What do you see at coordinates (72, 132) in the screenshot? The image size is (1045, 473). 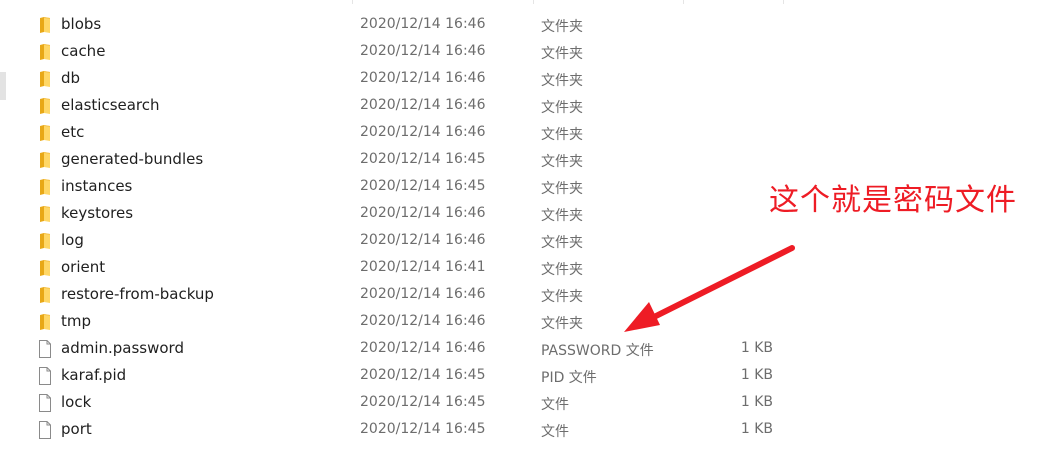 I see `file-name: etc` at bounding box center [72, 132].